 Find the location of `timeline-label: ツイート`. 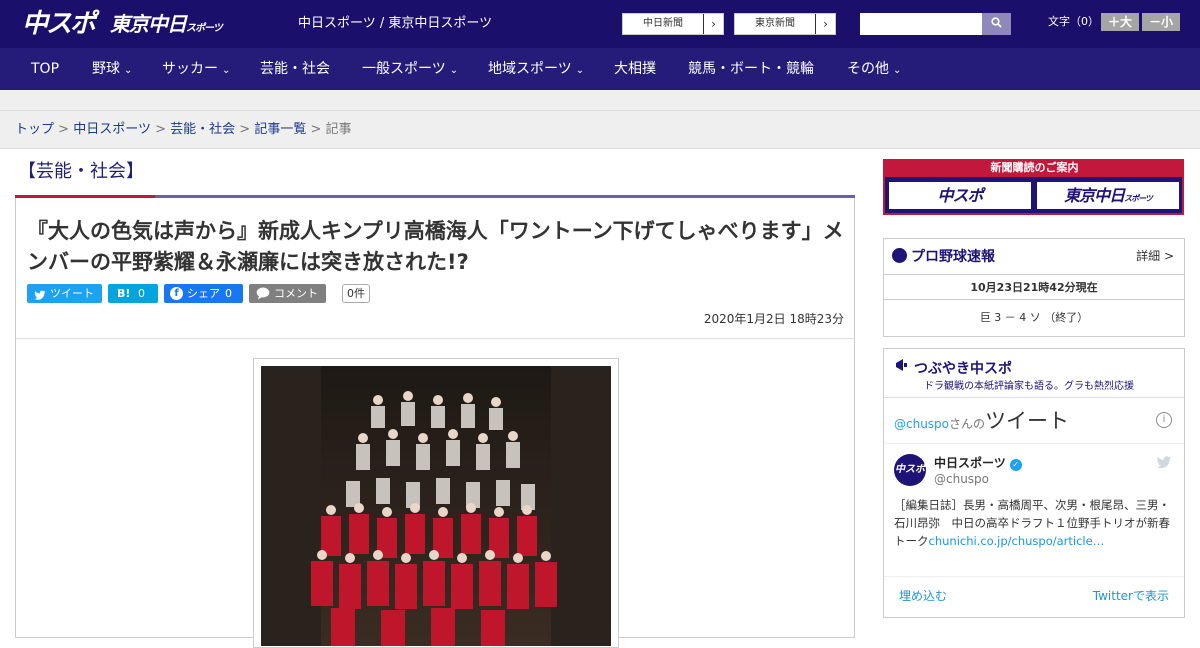

timeline-label: ツイート is located at coordinates (1027, 421).